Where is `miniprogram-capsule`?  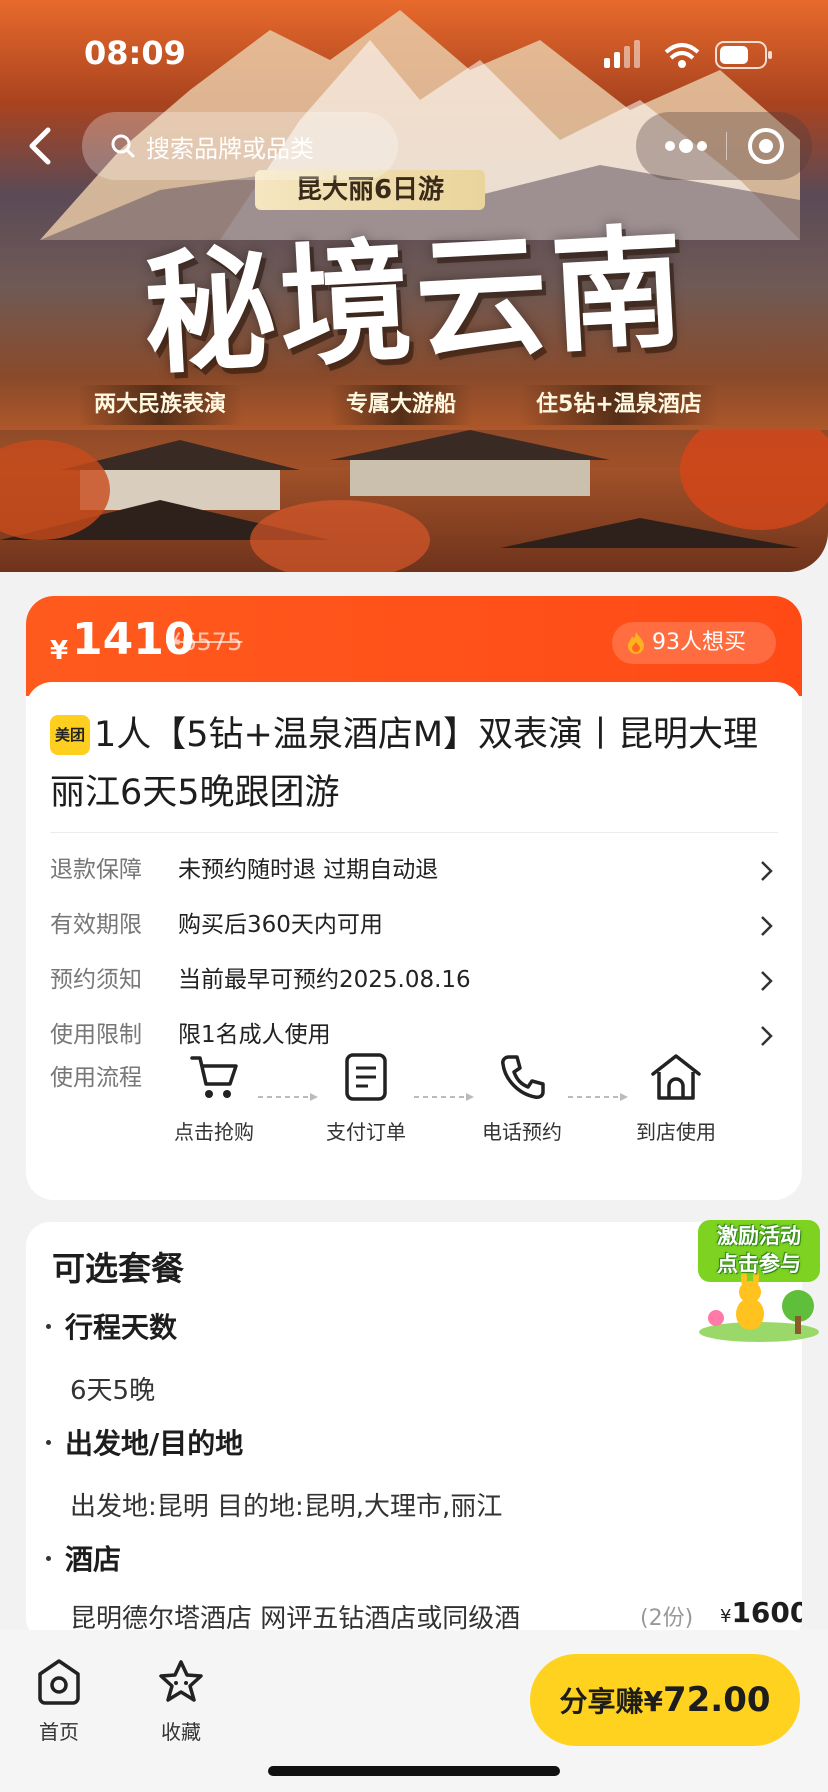
miniprogram-capsule is located at coordinates (724, 146).